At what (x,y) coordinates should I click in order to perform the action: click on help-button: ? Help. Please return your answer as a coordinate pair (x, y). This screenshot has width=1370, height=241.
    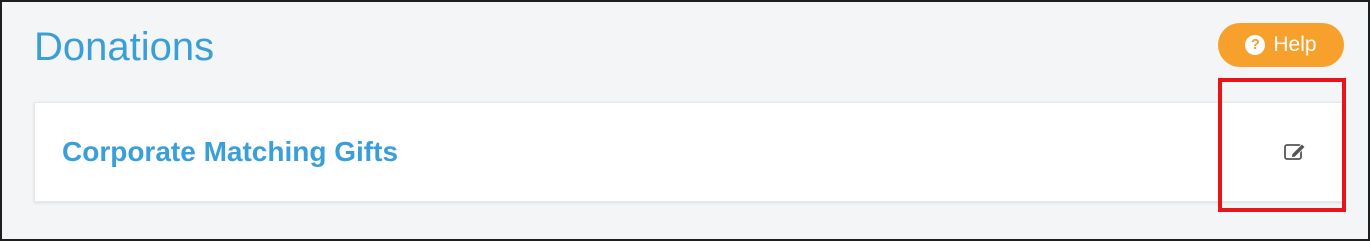
    Looking at the image, I should click on (1281, 45).